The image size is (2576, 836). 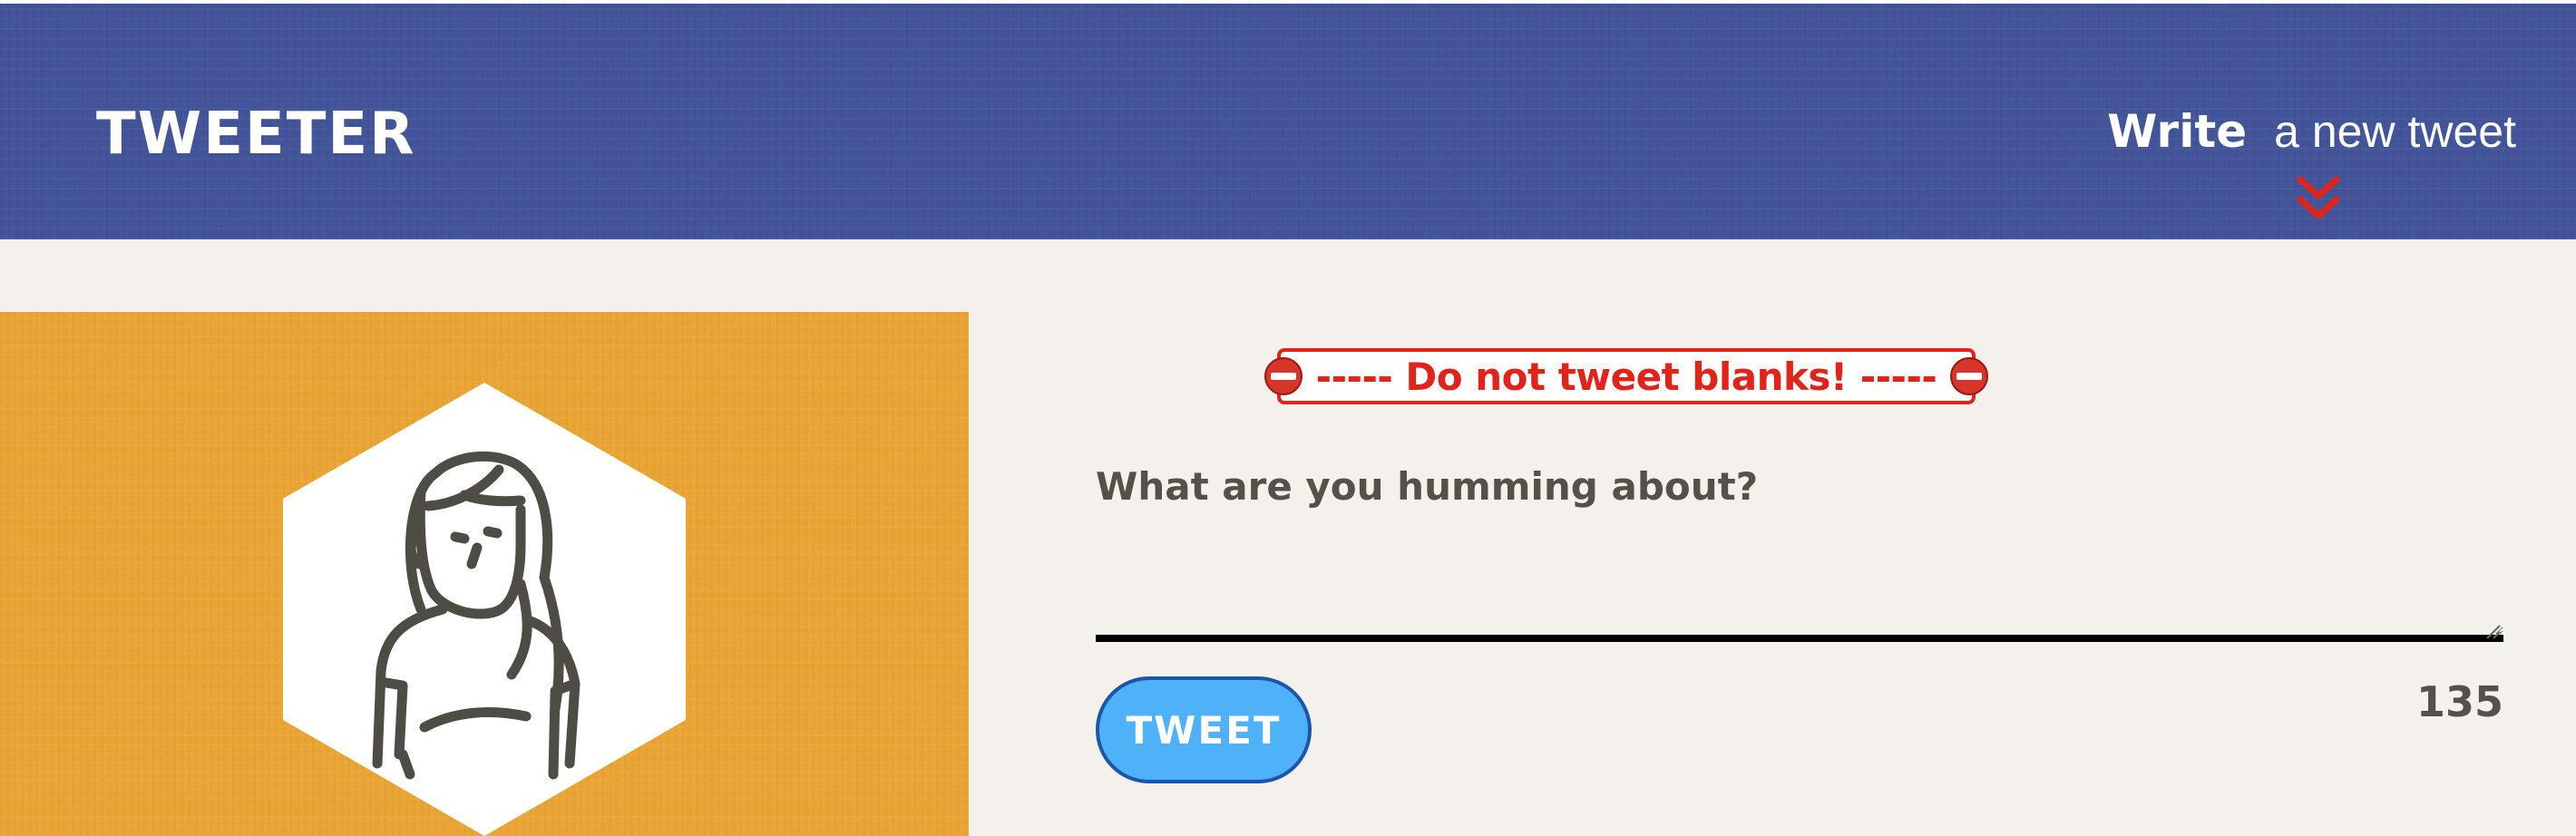 I want to click on error-message: ----- Do not tweet blanks! -----, so click(x=1626, y=376).